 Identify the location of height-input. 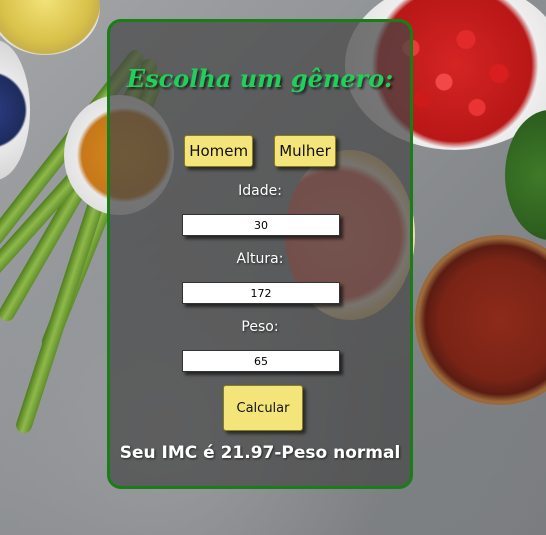
(261, 293).